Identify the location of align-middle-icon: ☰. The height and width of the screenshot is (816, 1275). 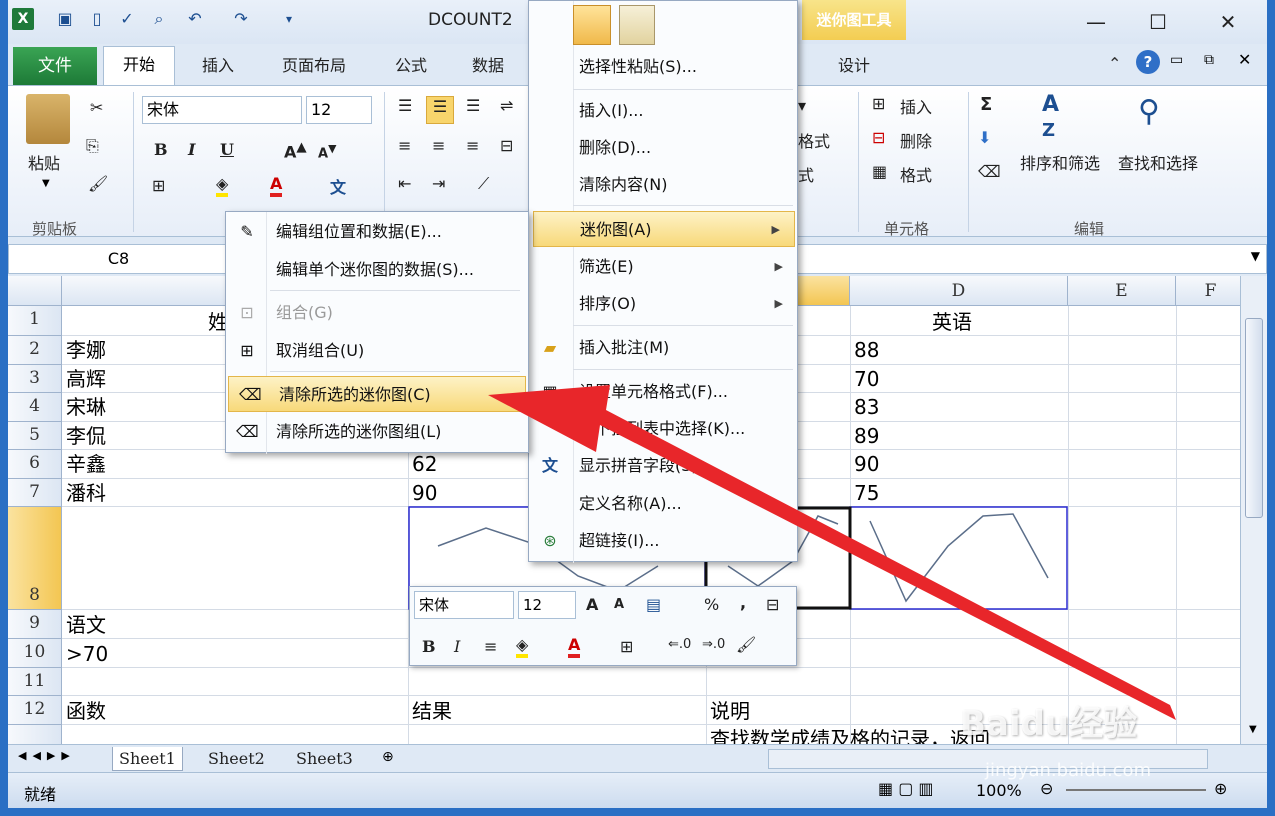
(440, 110).